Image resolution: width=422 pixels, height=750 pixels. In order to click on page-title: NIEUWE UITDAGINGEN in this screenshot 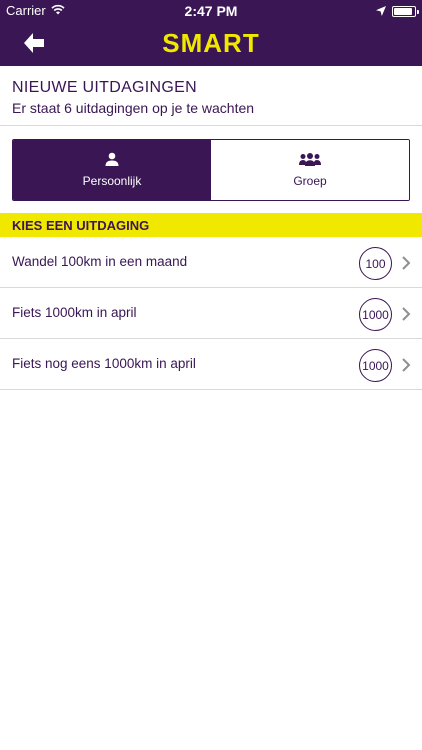, I will do `click(104, 87)`.